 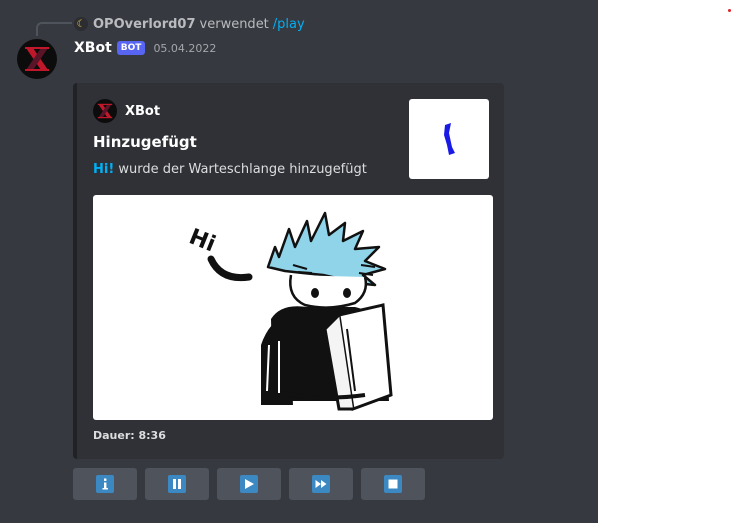 What do you see at coordinates (201, 240) in the screenshot?
I see `sketch-hi-text: Hi` at bounding box center [201, 240].